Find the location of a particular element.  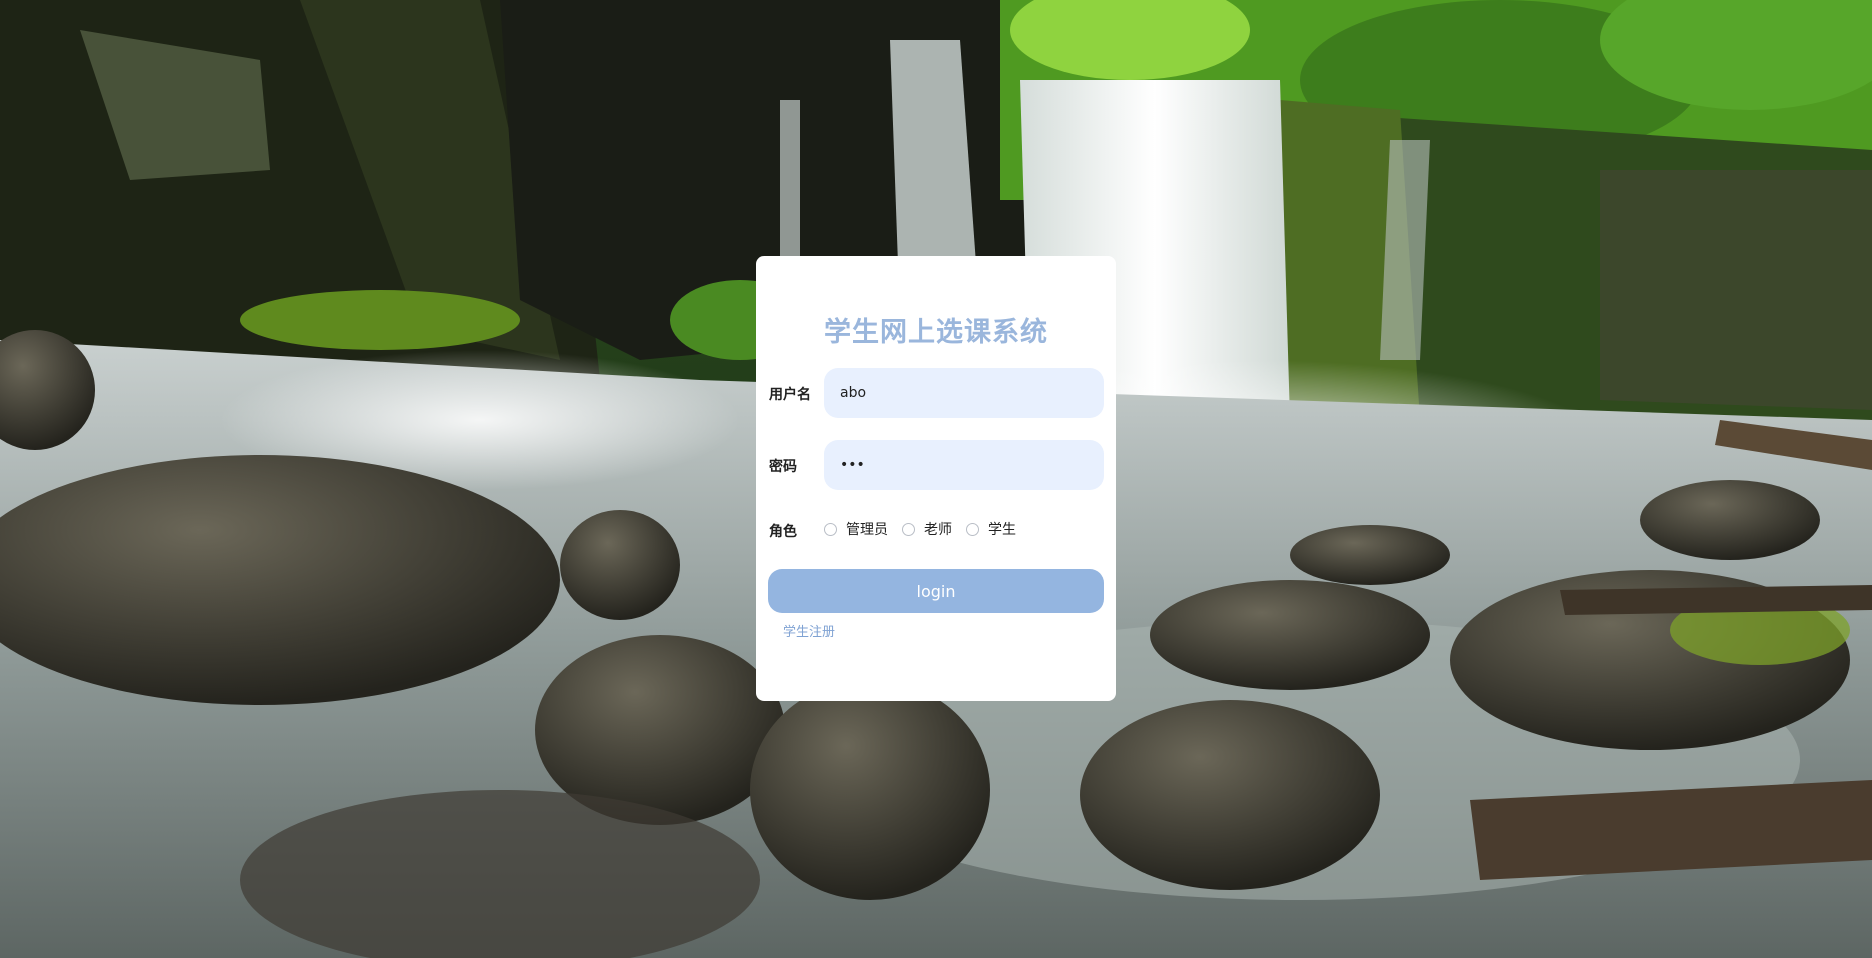

role-option-student: 学生 is located at coordinates (991, 529).